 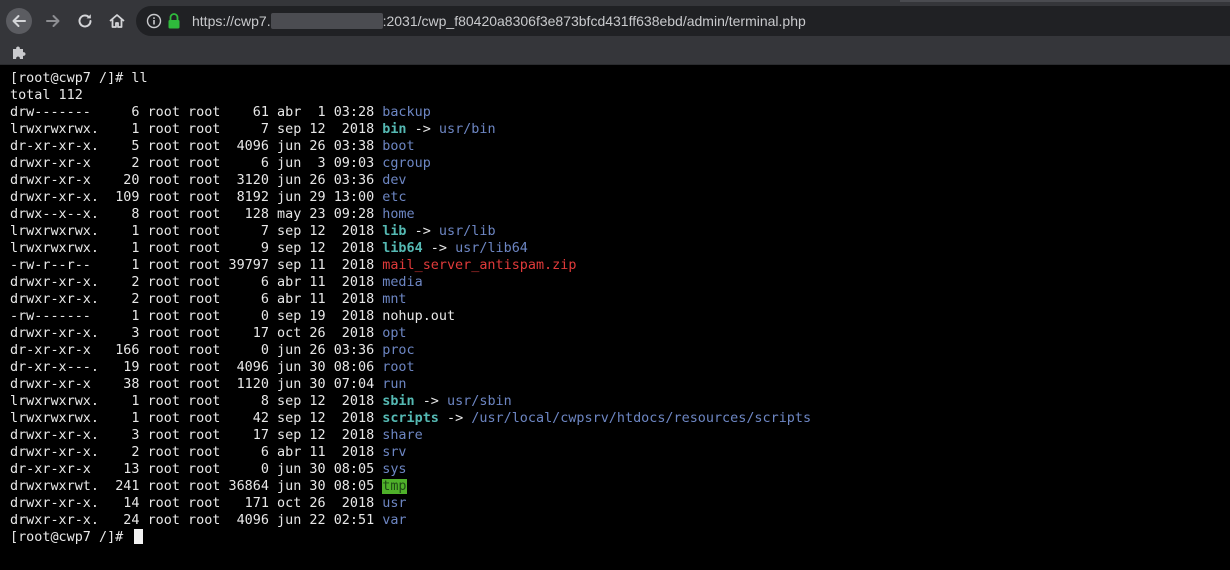 I want to click on lock-icon, so click(x=174, y=21).